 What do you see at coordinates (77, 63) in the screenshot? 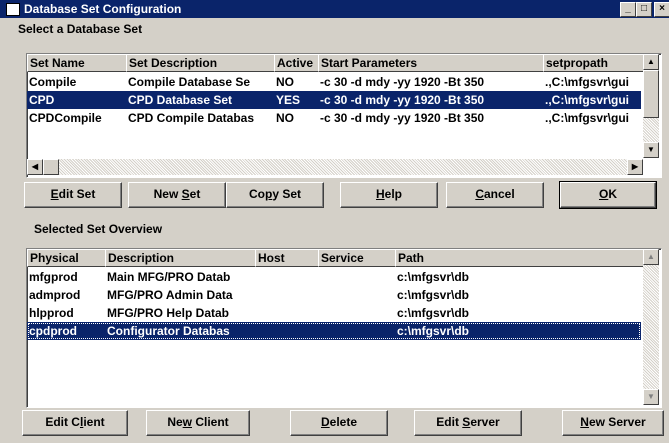
I see `column-header-set-name: Set Name` at bounding box center [77, 63].